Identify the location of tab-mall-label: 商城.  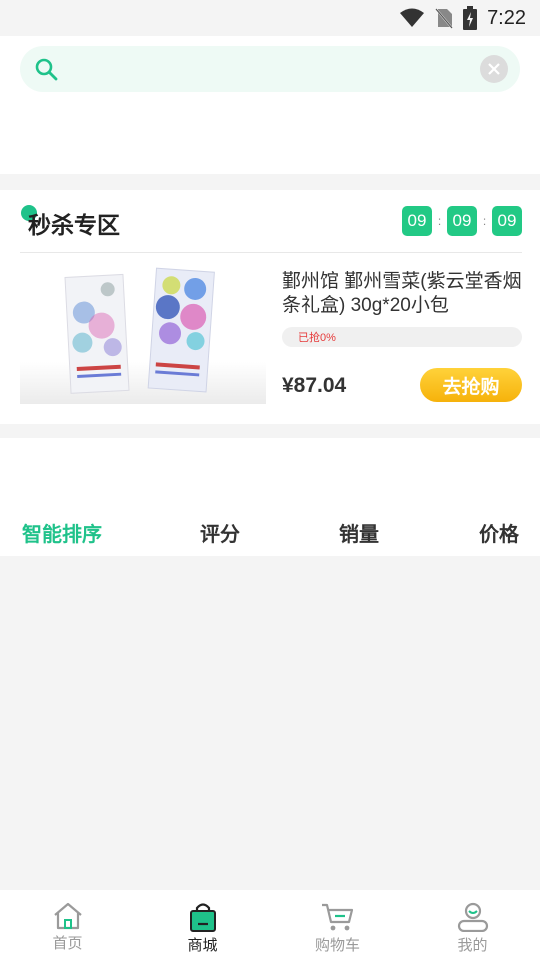
(202, 945).